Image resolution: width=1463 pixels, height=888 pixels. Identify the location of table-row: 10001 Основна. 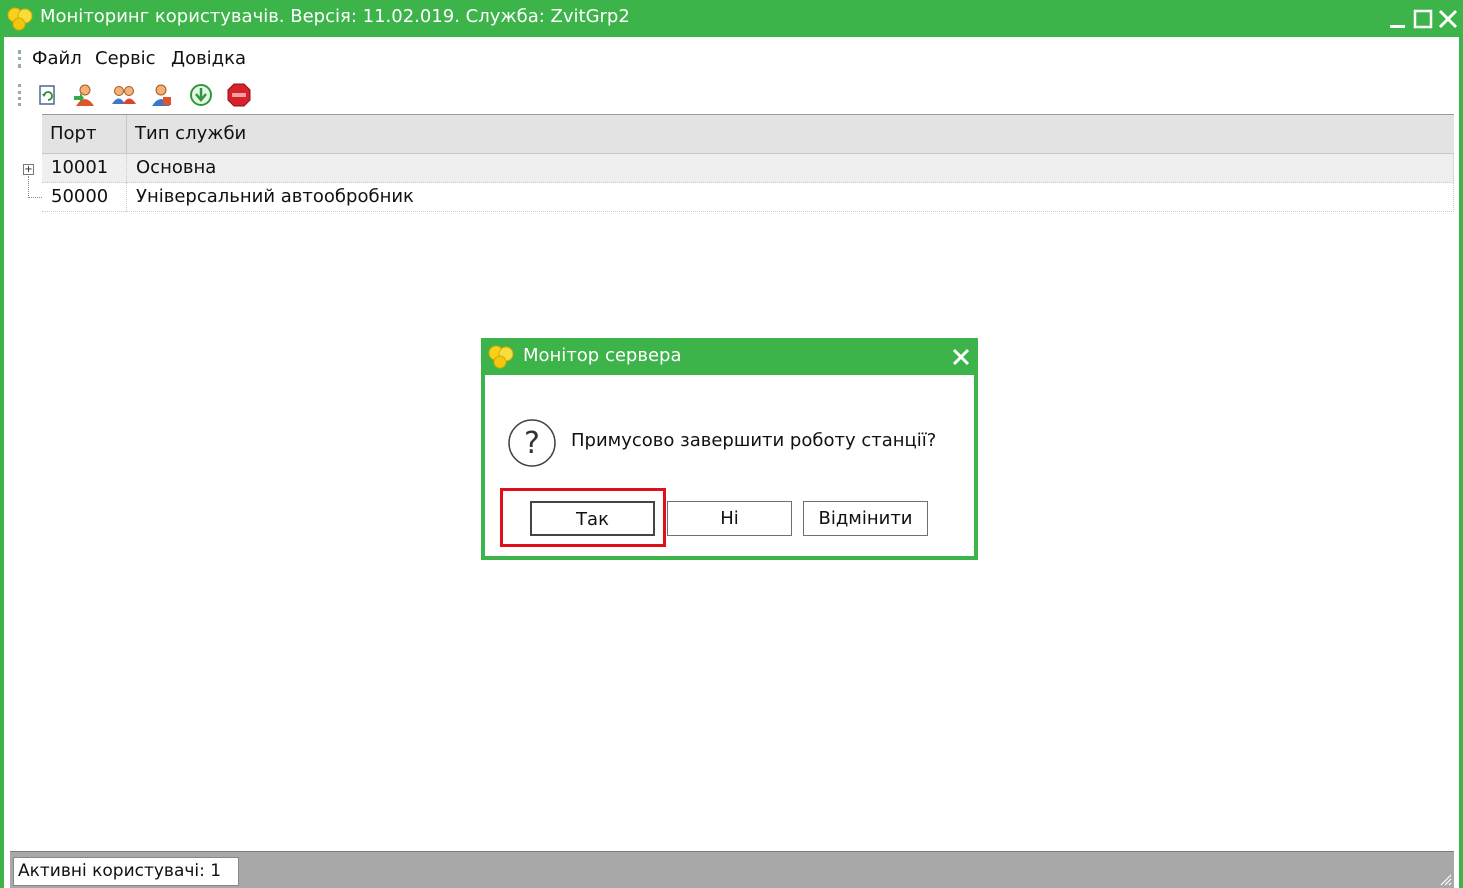
(748, 168).